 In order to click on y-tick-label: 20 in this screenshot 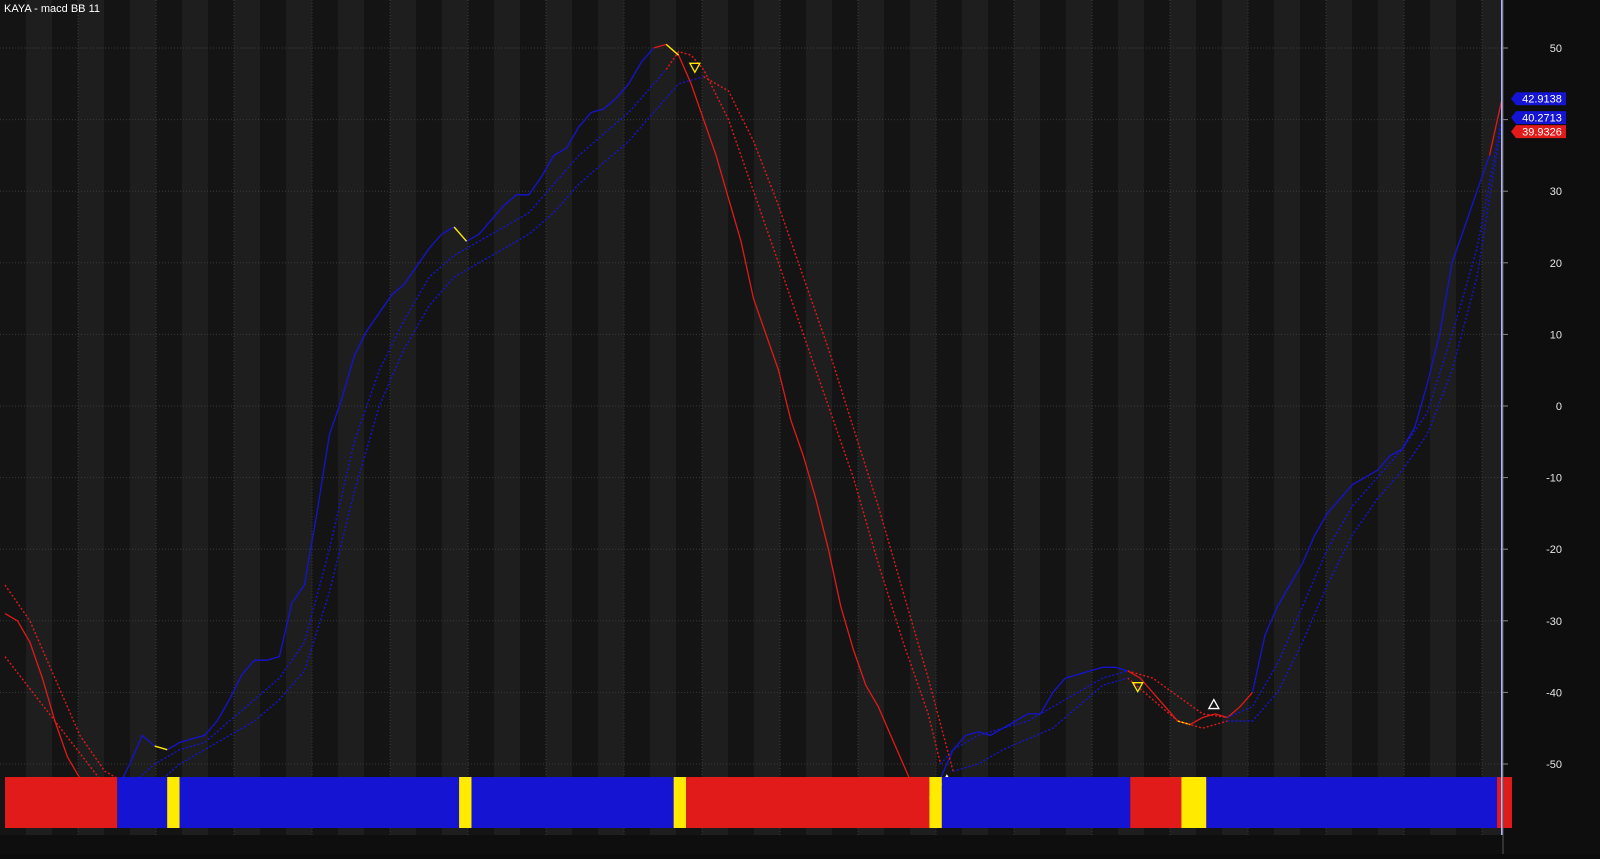, I will do `click(1556, 264)`.